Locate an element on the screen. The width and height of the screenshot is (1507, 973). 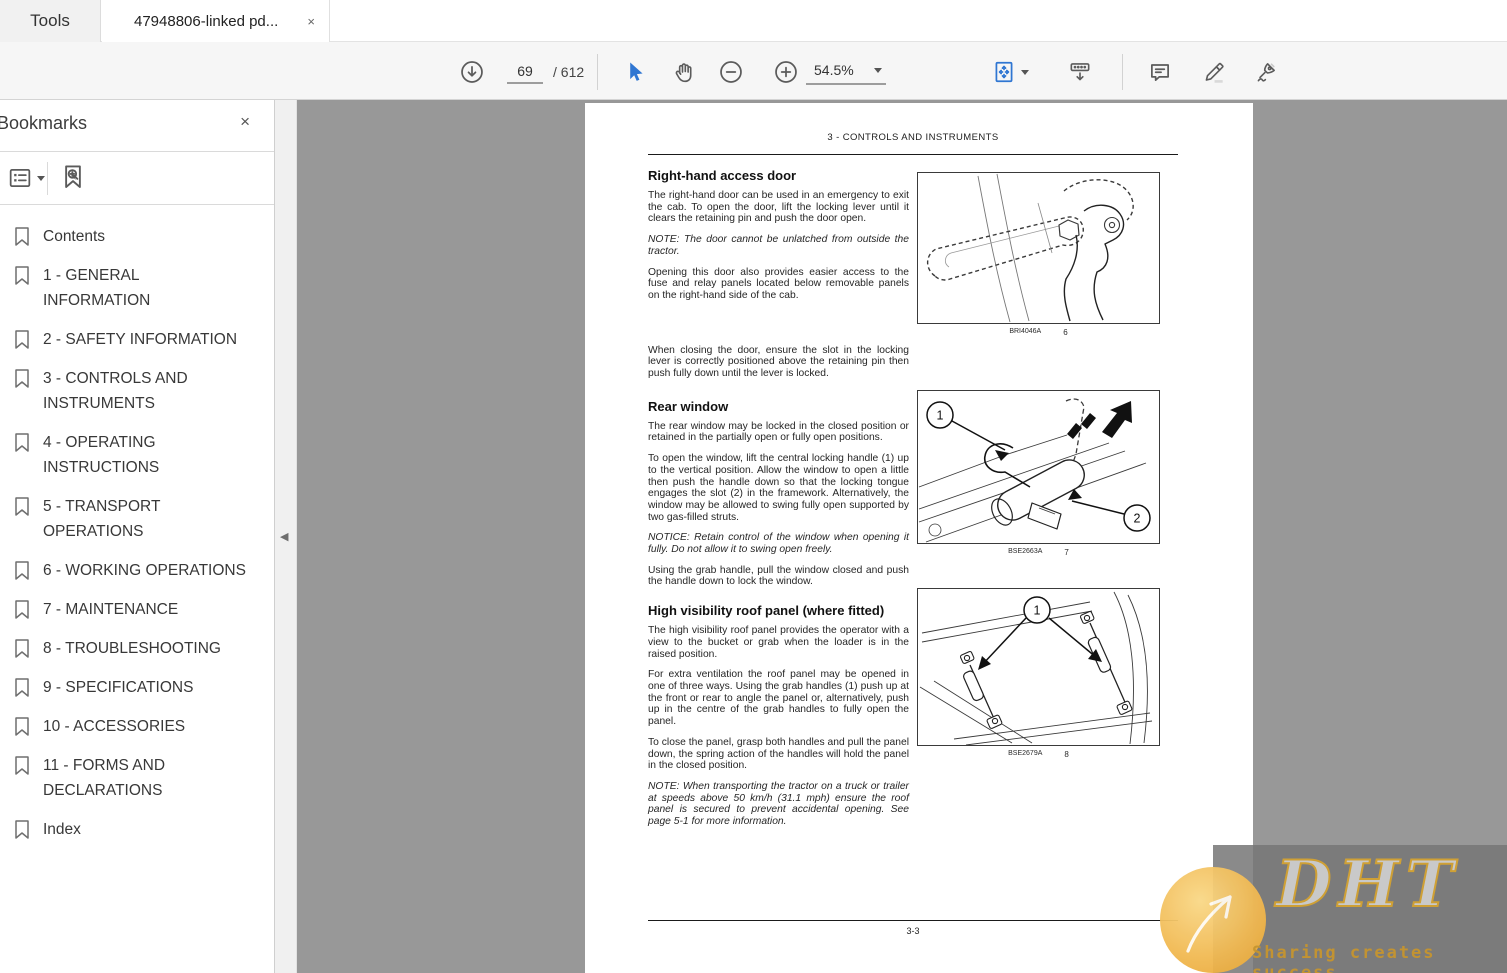
zoom-in-icon is located at coordinates (786, 72).